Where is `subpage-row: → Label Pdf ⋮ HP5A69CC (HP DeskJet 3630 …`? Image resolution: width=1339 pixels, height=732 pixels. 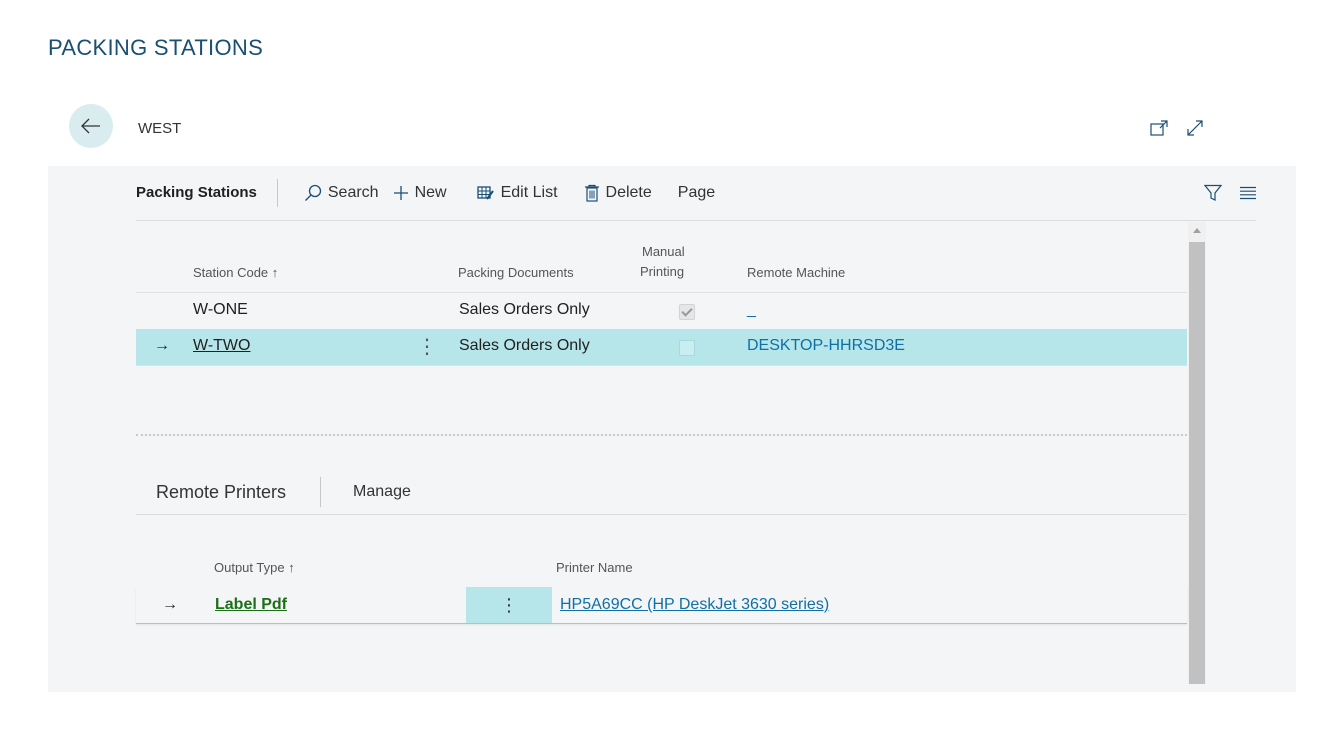
subpage-row: → Label Pdf ⋮ HP5A69CC (HP DeskJet 3630 … is located at coordinates (661, 605).